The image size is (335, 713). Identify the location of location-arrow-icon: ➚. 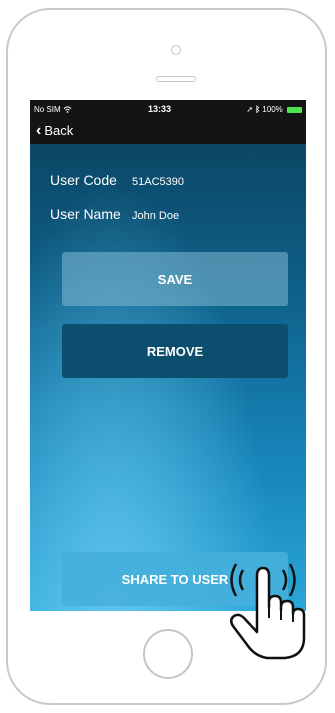
(250, 109).